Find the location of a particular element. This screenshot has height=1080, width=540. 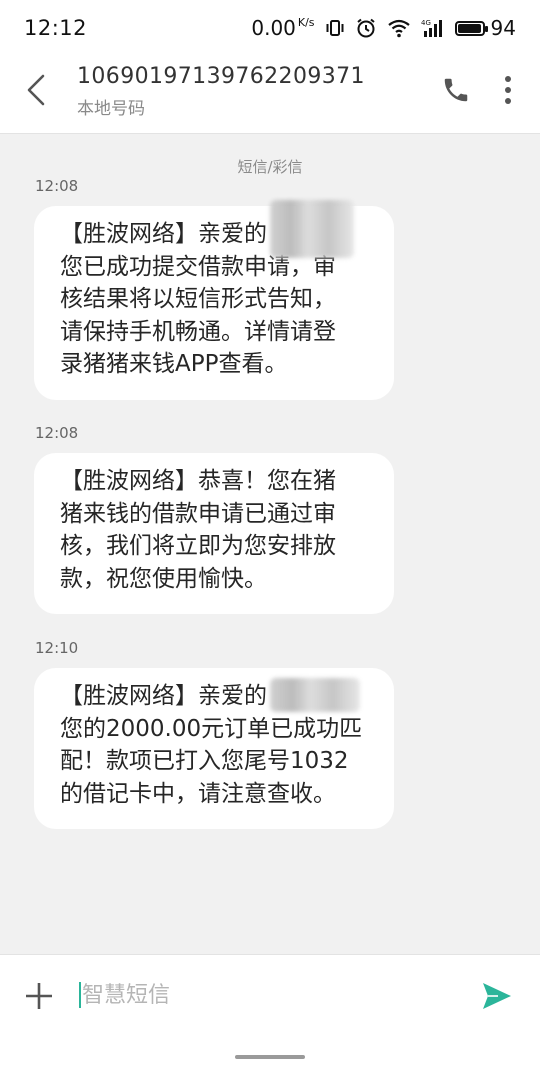

signal-4g-icon: 4G is located at coordinates (433, 28).